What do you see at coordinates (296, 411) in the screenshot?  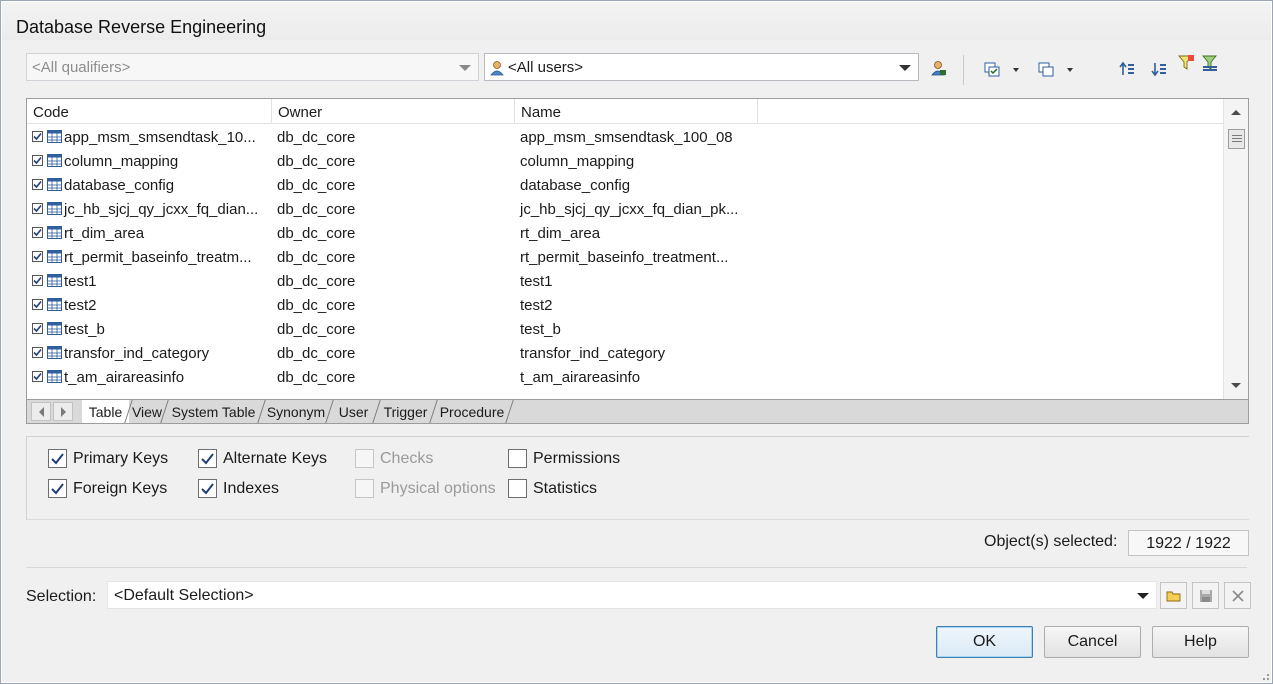 I see `tab-synonym: Synonym` at bounding box center [296, 411].